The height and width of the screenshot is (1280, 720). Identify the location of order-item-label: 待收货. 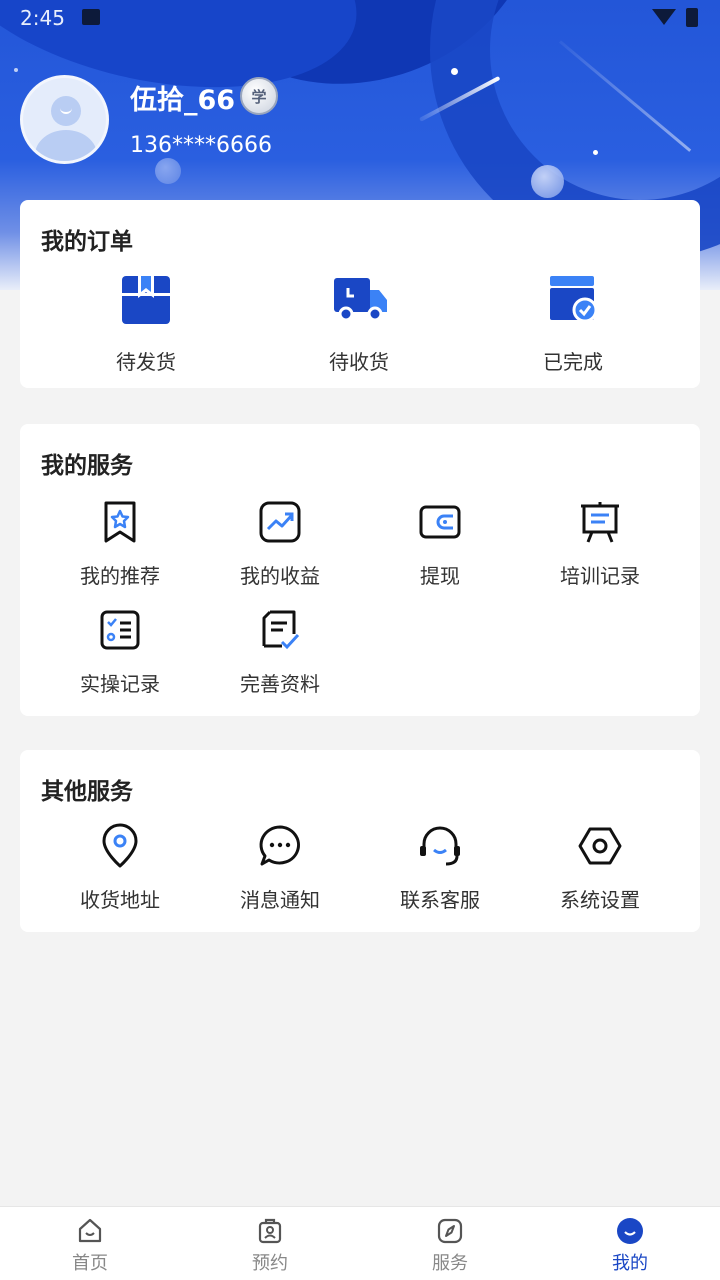
(359, 362).